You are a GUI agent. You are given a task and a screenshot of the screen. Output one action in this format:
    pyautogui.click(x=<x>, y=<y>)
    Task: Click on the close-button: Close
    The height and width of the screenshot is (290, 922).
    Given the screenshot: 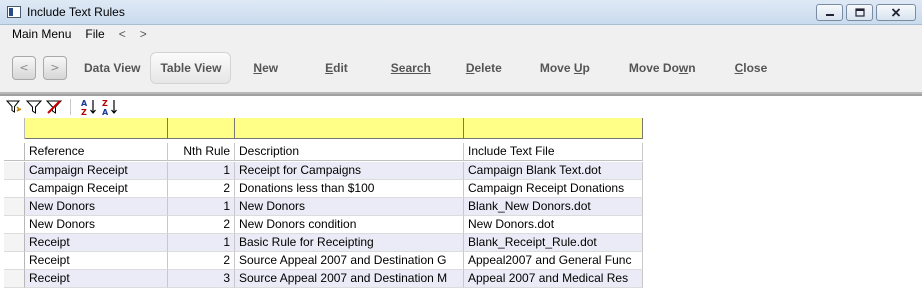 What is the action you would take?
    pyautogui.click(x=751, y=68)
    